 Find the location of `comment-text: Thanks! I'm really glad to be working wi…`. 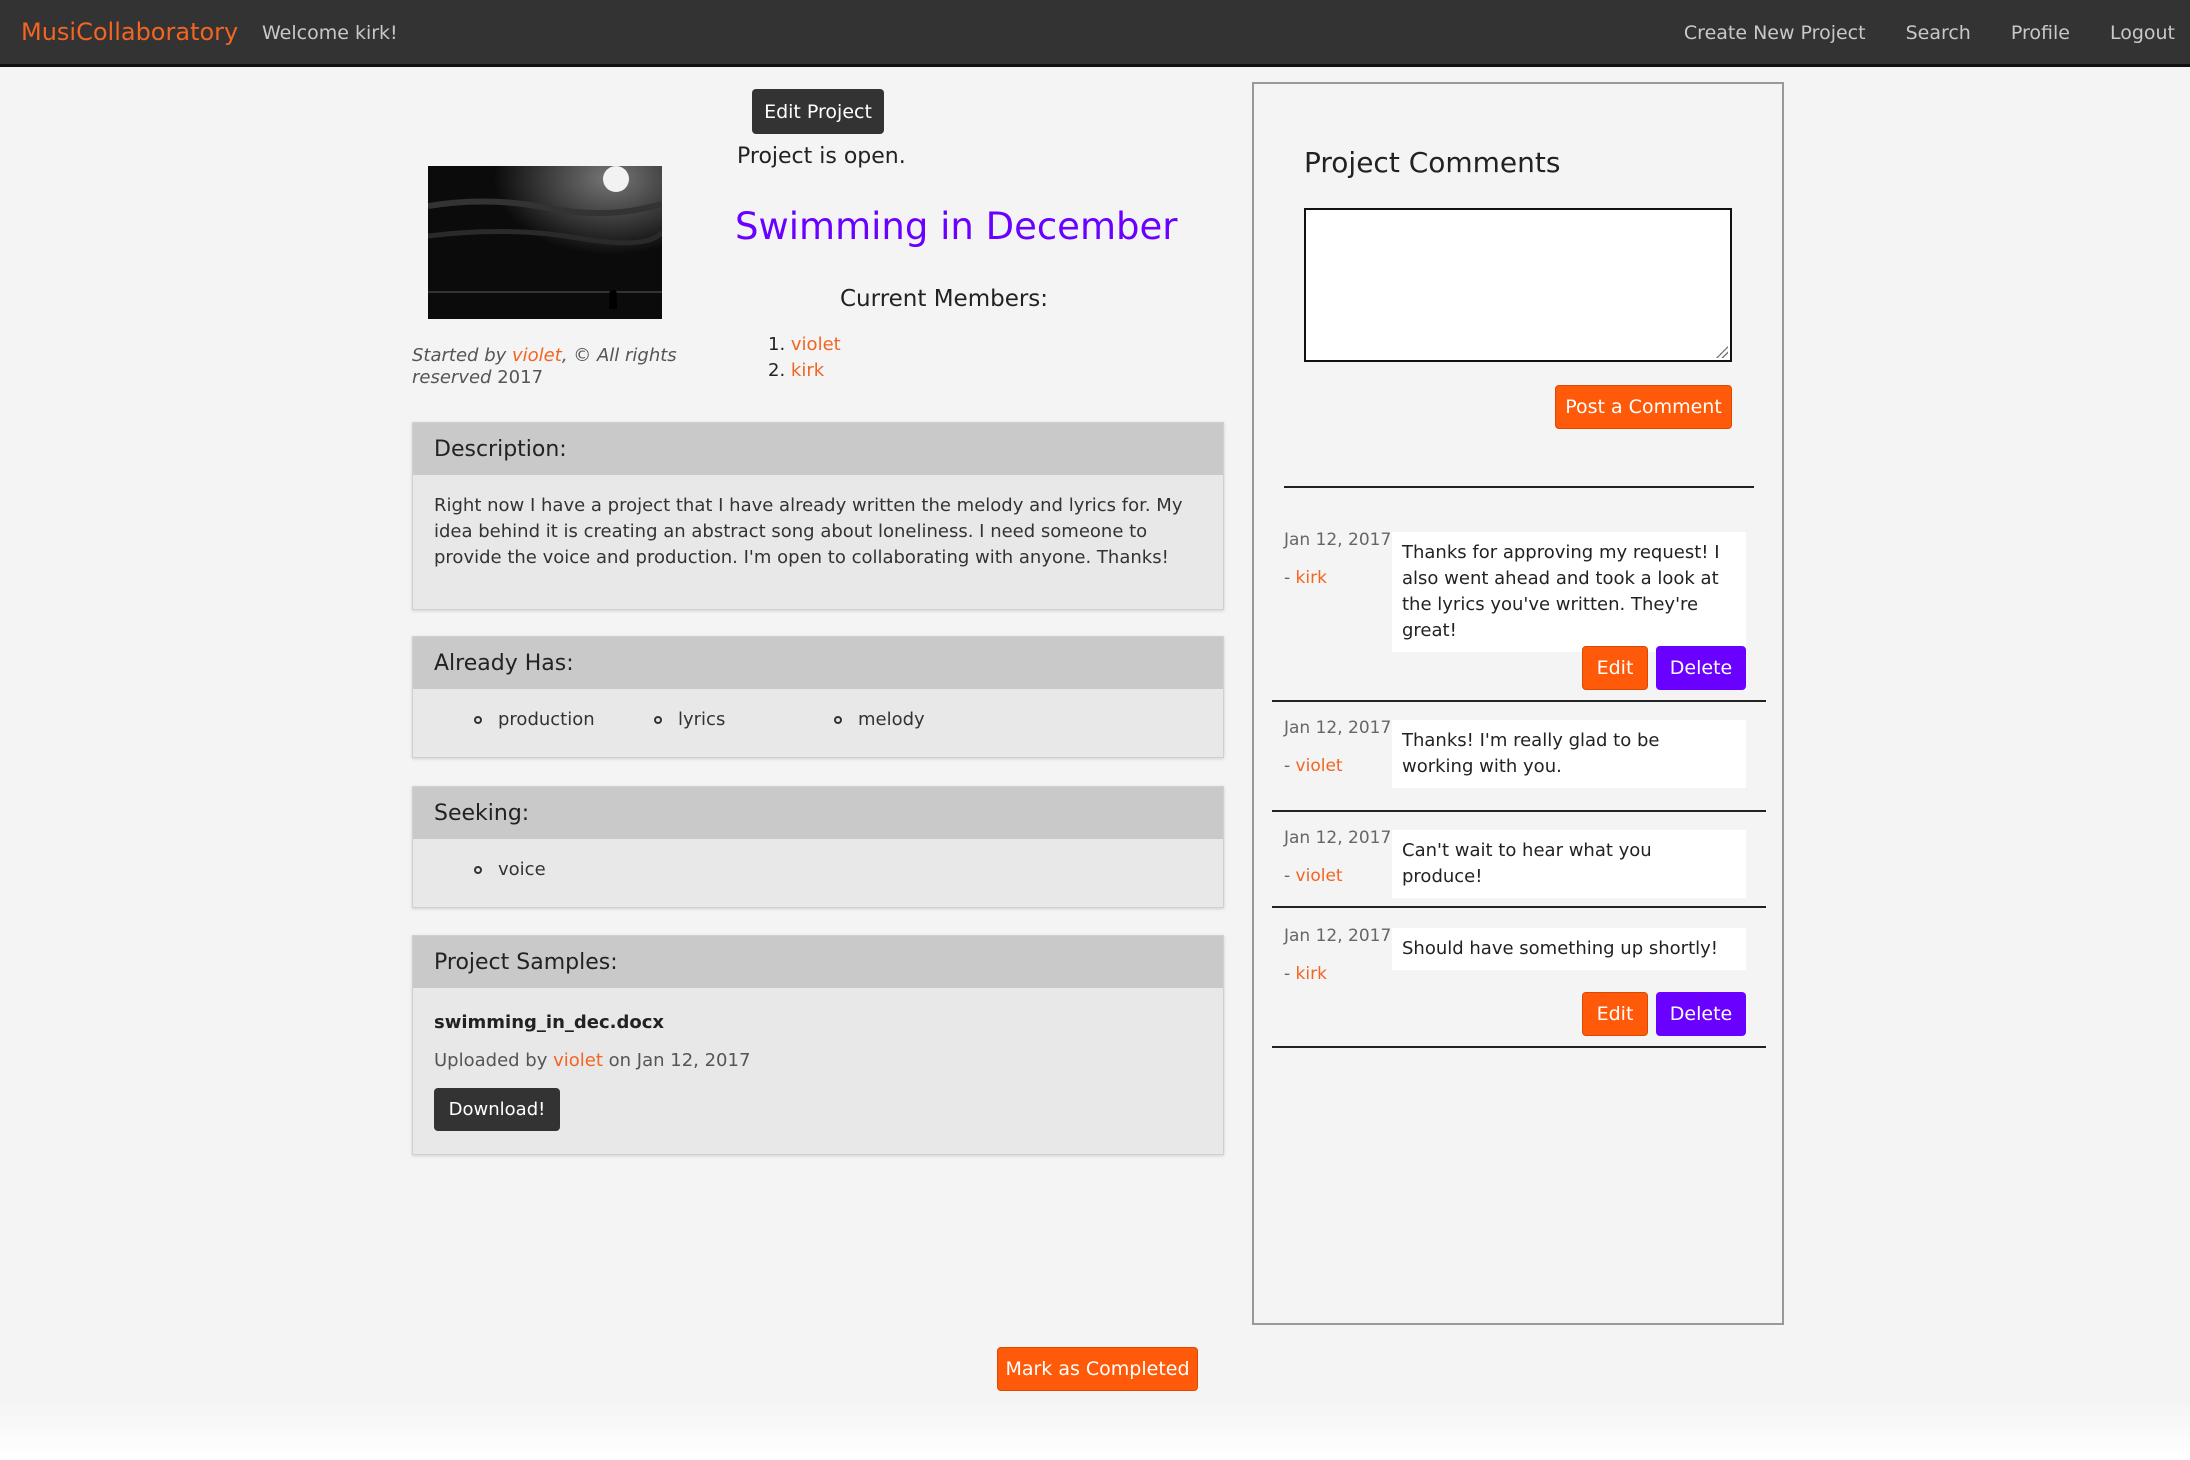

comment-text: Thanks! I'm really glad to be working wi… is located at coordinates (1569, 754).